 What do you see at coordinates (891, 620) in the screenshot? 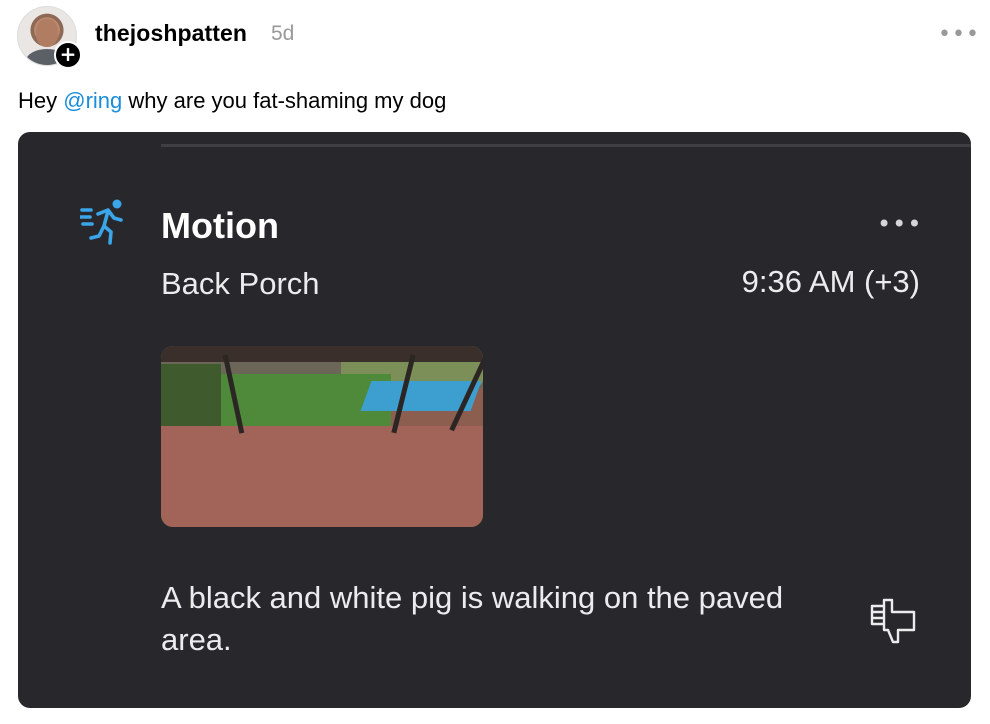
I see `thumbs-down-icon` at bounding box center [891, 620].